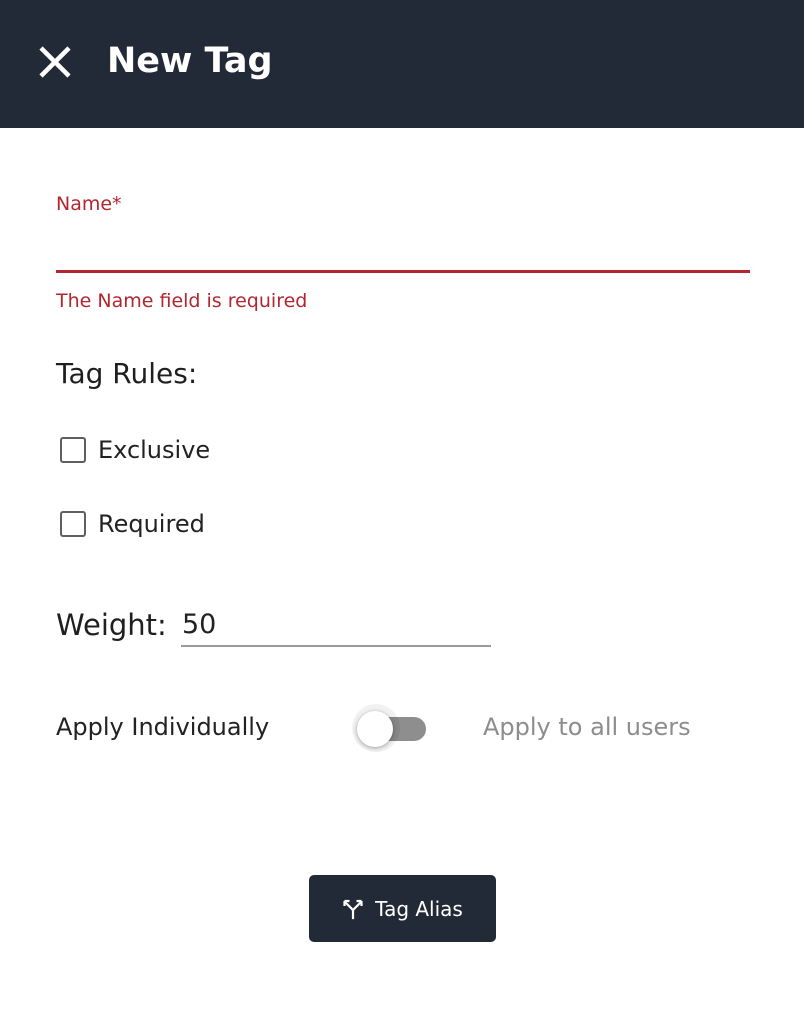  I want to click on tag-rules-heading: Tag Rules:, so click(127, 373).